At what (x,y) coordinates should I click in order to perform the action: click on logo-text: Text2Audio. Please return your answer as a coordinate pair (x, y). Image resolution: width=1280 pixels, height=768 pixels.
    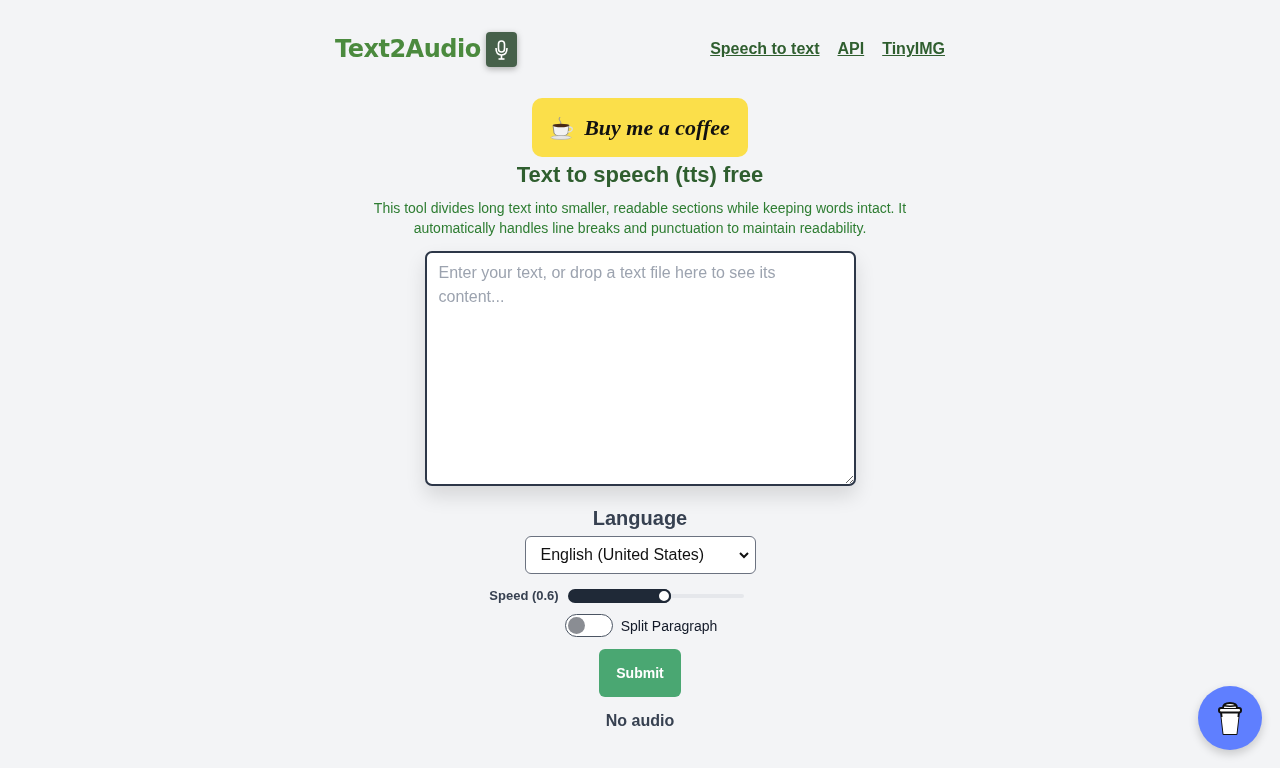
    Looking at the image, I should click on (408, 49).